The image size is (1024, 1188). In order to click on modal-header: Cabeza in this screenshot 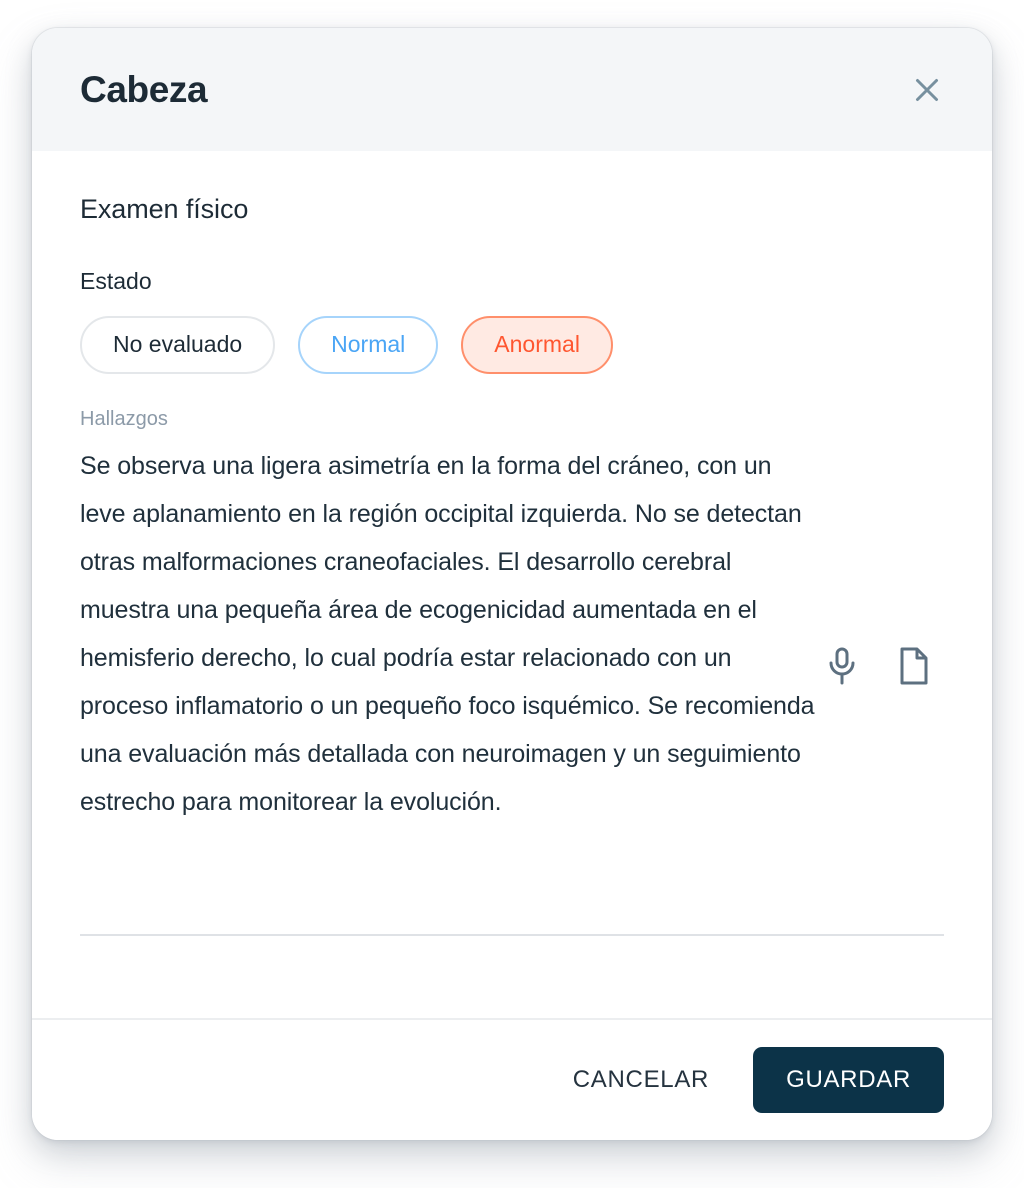, I will do `click(512, 89)`.